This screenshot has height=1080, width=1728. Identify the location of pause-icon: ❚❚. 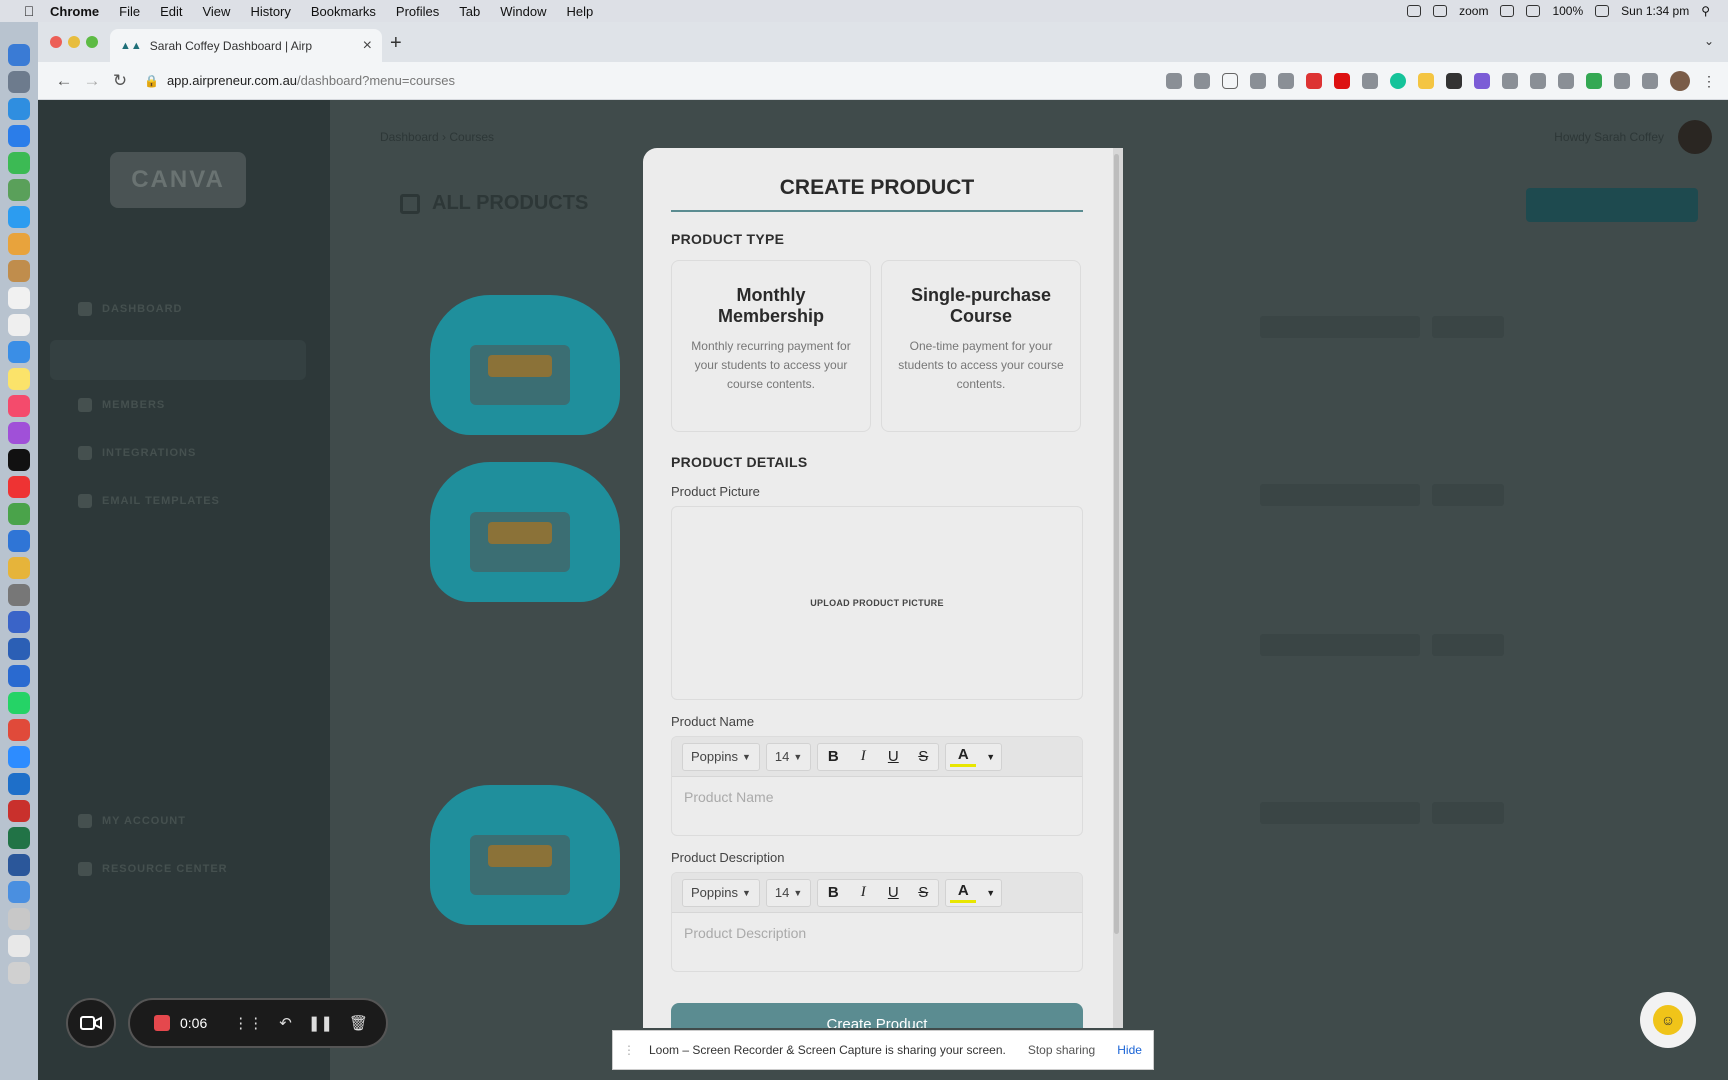
(320, 1023).